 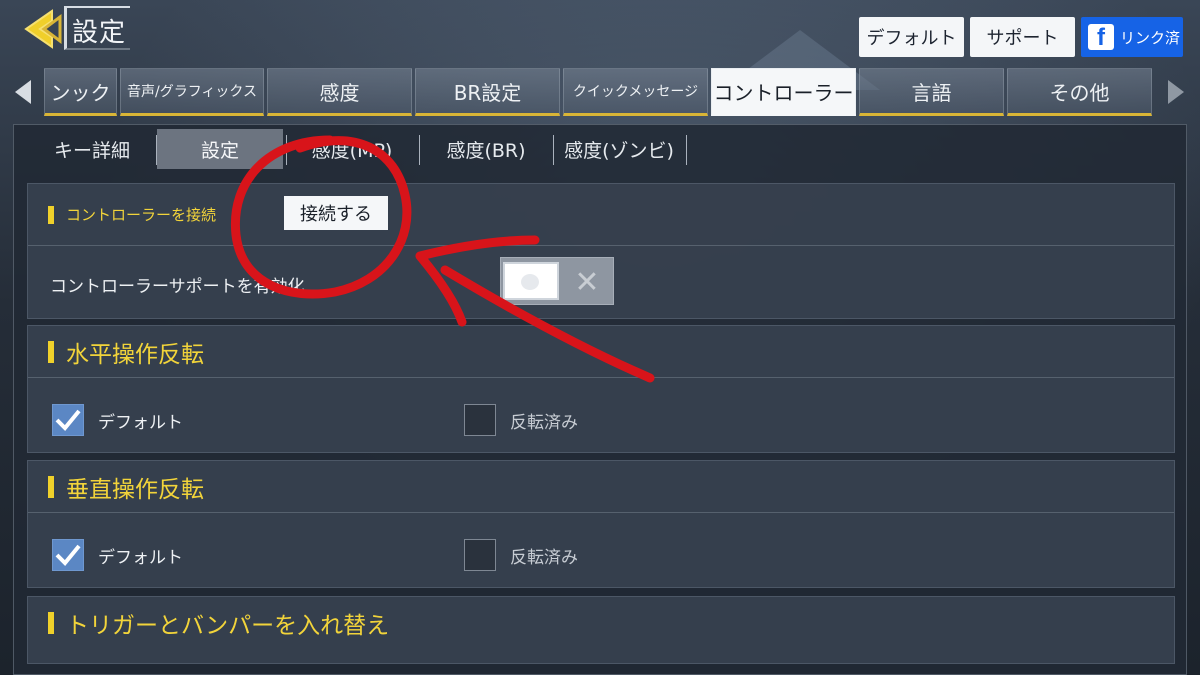 I want to click on support-button: サポート, so click(x=1022, y=37).